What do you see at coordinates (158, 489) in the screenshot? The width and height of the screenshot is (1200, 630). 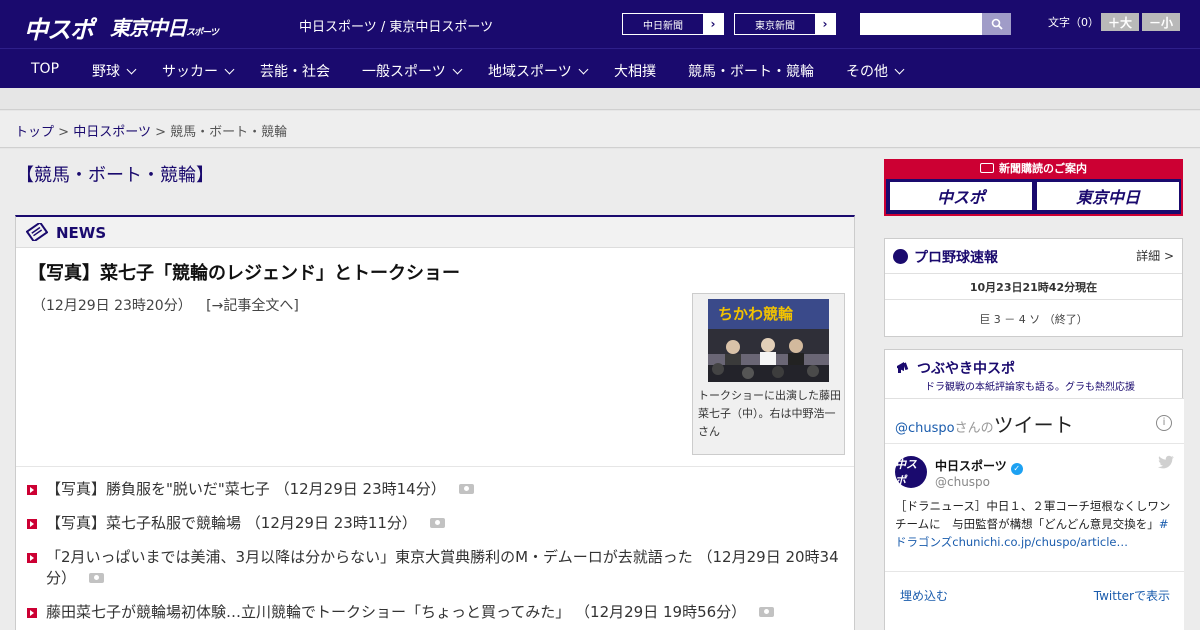 I see `news-item-link: 【写真】勝負服を"脱いだ"菜七子` at bounding box center [158, 489].